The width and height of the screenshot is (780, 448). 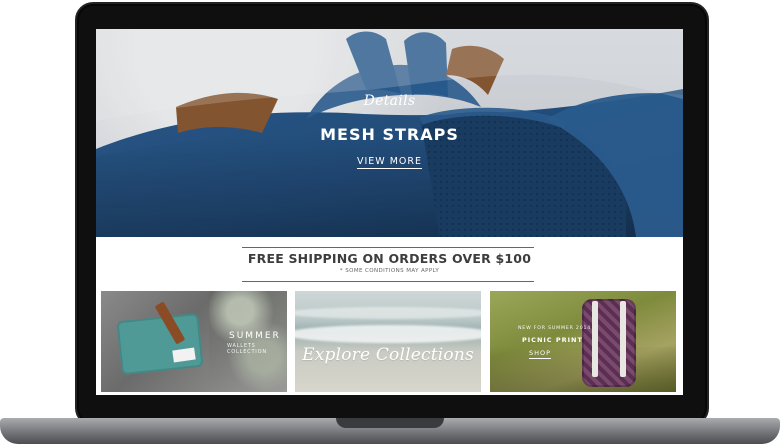 I want to click on tile-summer-wallets: SUMMER WALLETS COLLECTION, so click(x=194, y=341).